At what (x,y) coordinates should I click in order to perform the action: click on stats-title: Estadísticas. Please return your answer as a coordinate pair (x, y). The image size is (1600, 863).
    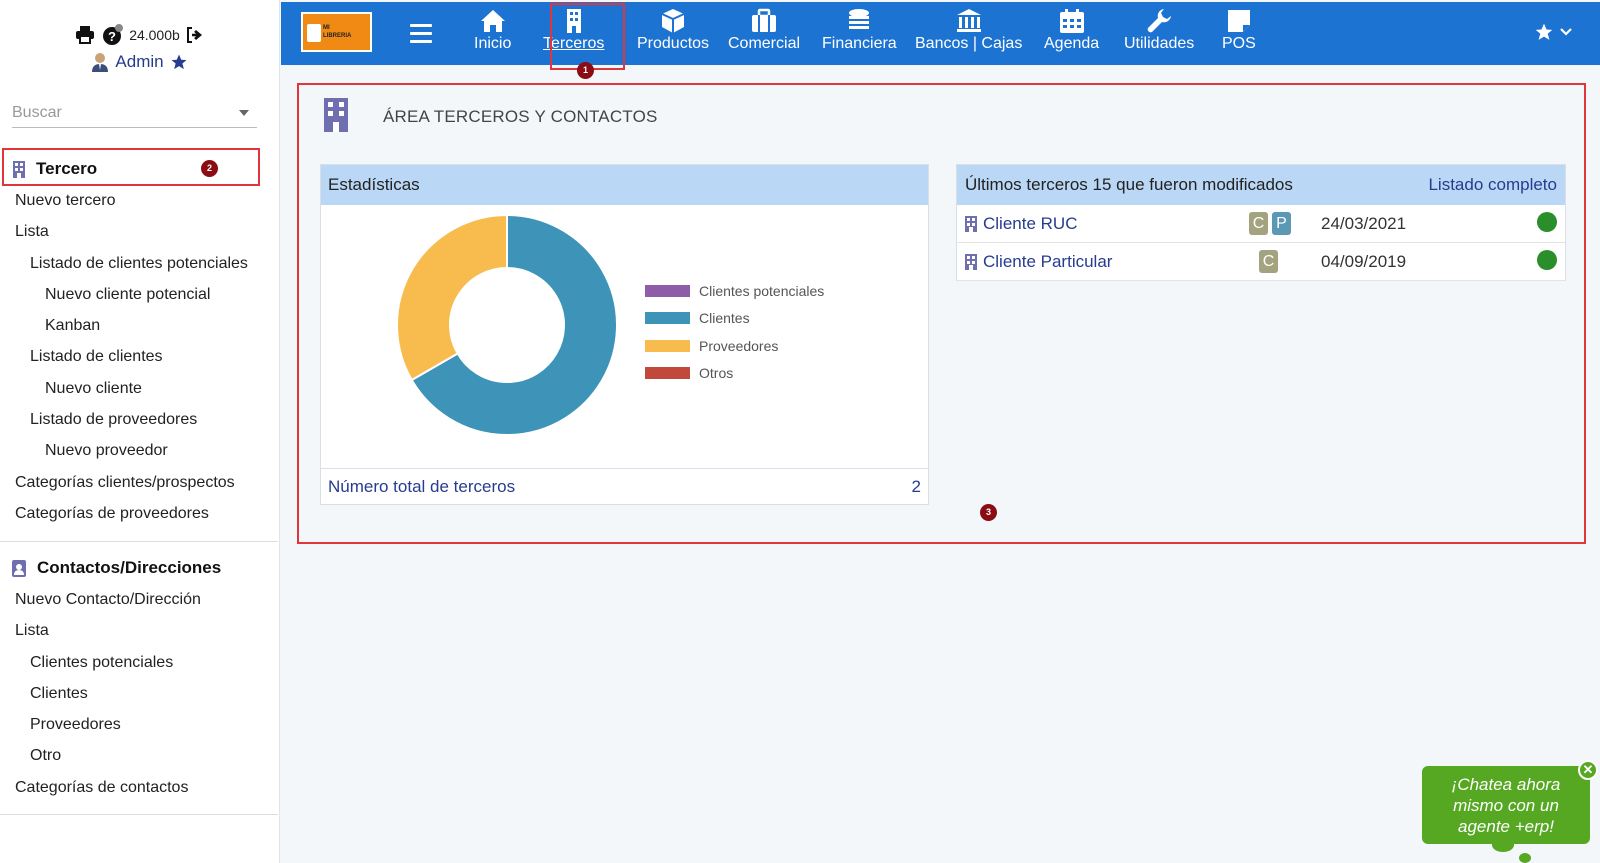
    Looking at the image, I should click on (624, 185).